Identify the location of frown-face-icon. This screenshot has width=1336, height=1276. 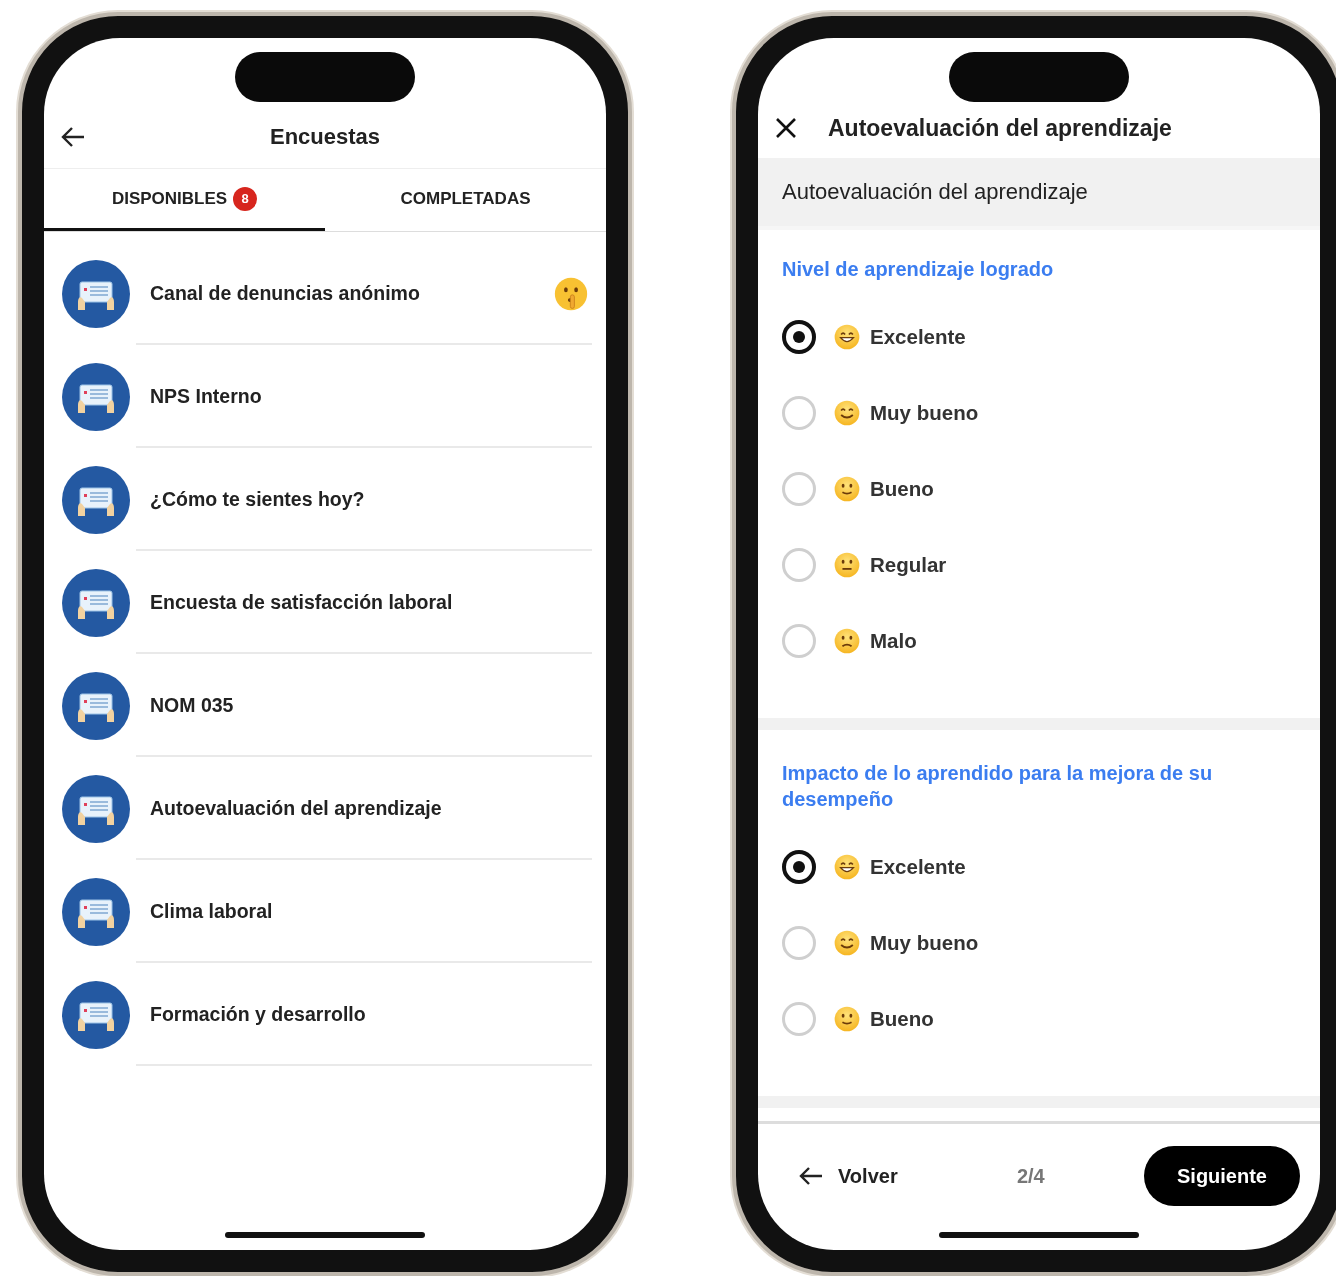
(847, 641).